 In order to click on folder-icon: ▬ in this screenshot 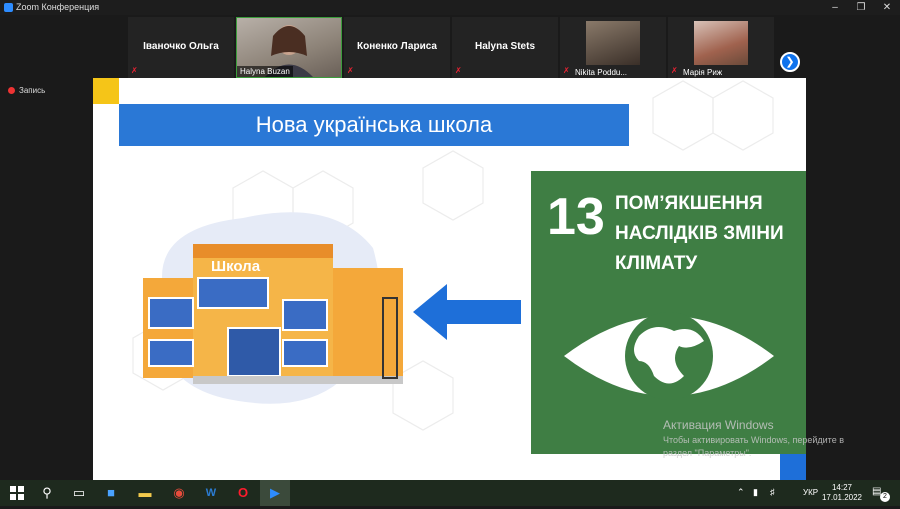, I will do `click(145, 492)`.